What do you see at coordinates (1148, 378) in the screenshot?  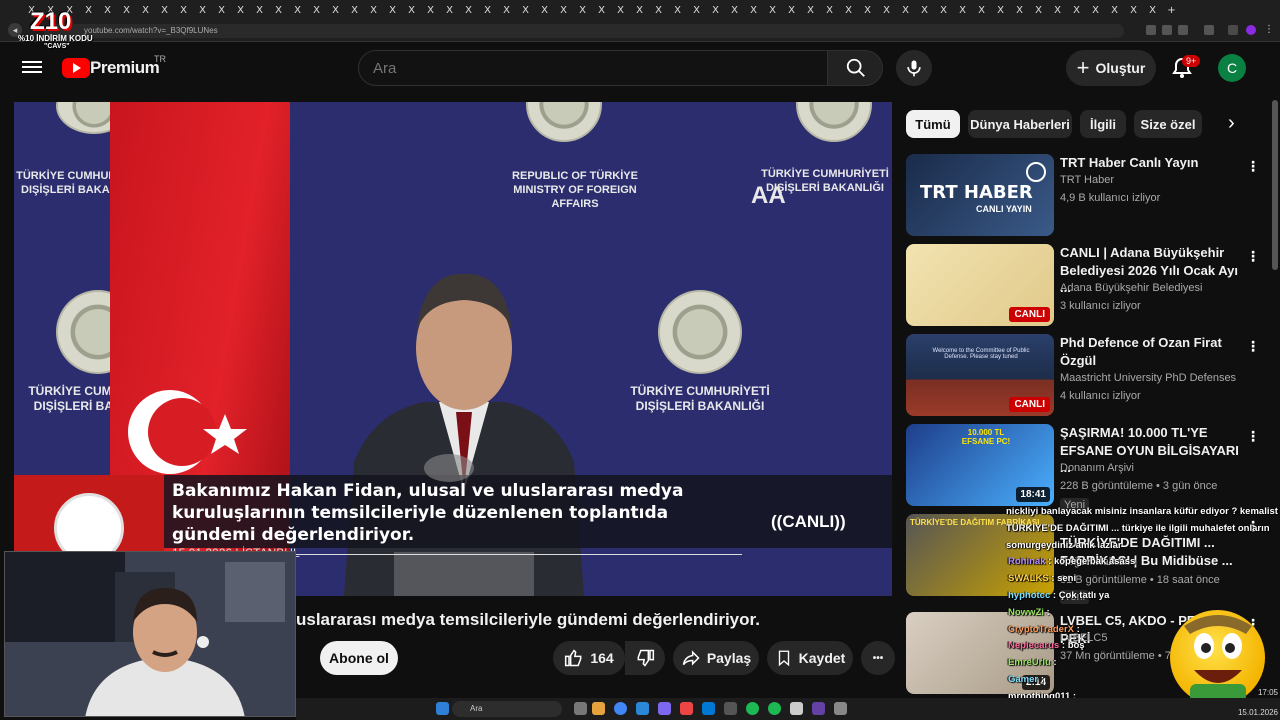 I see `rec-channel: Maastricht University PhD Defenses` at bounding box center [1148, 378].